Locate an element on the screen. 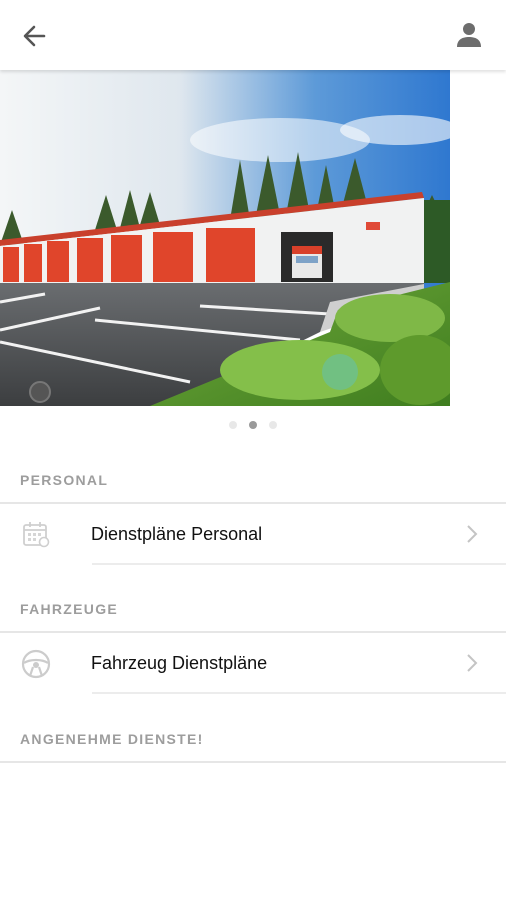 The height and width of the screenshot is (900, 506). list-item-fahrzeug-dienstplaene: Fahrzeug Dienstpläne is located at coordinates (253, 663).